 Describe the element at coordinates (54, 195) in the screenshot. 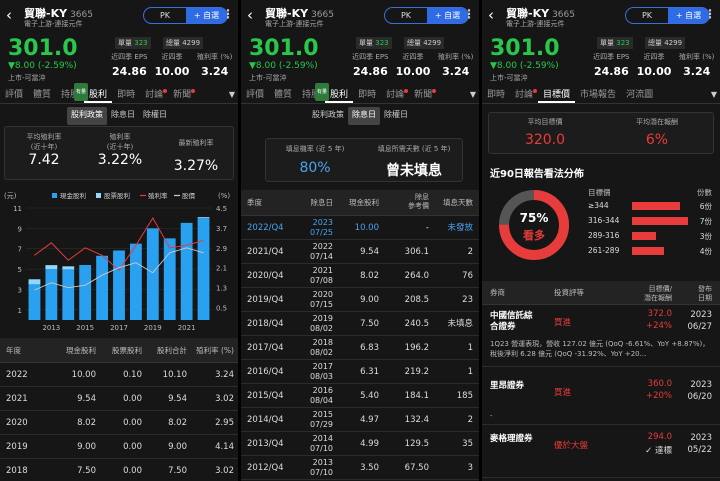

I see `legend-swatch` at that location.